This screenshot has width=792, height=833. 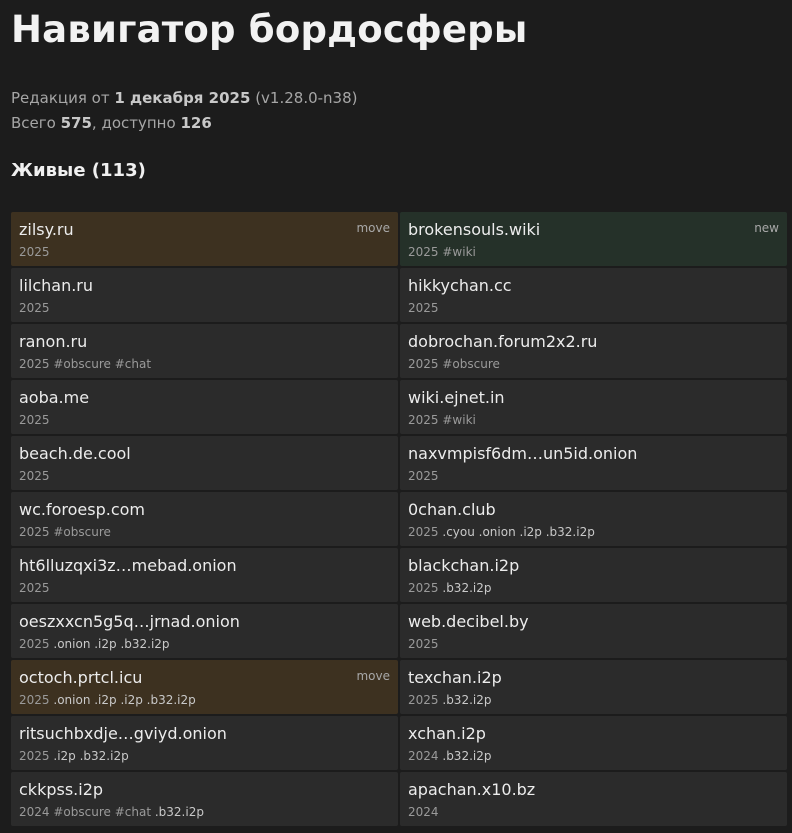 I want to click on board-name: web.decibel.by, so click(x=593, y=622).